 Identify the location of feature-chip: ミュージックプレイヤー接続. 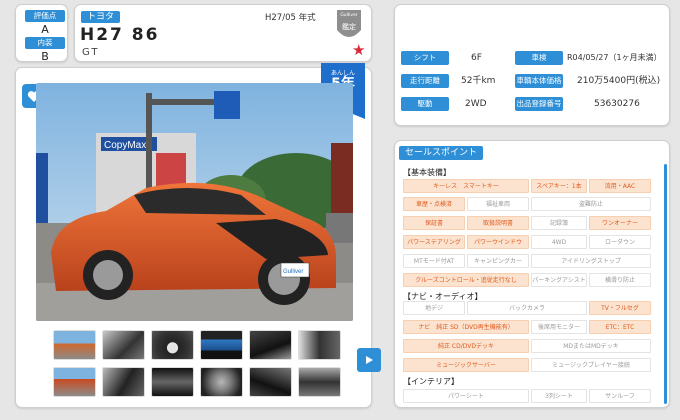
(591, 365).